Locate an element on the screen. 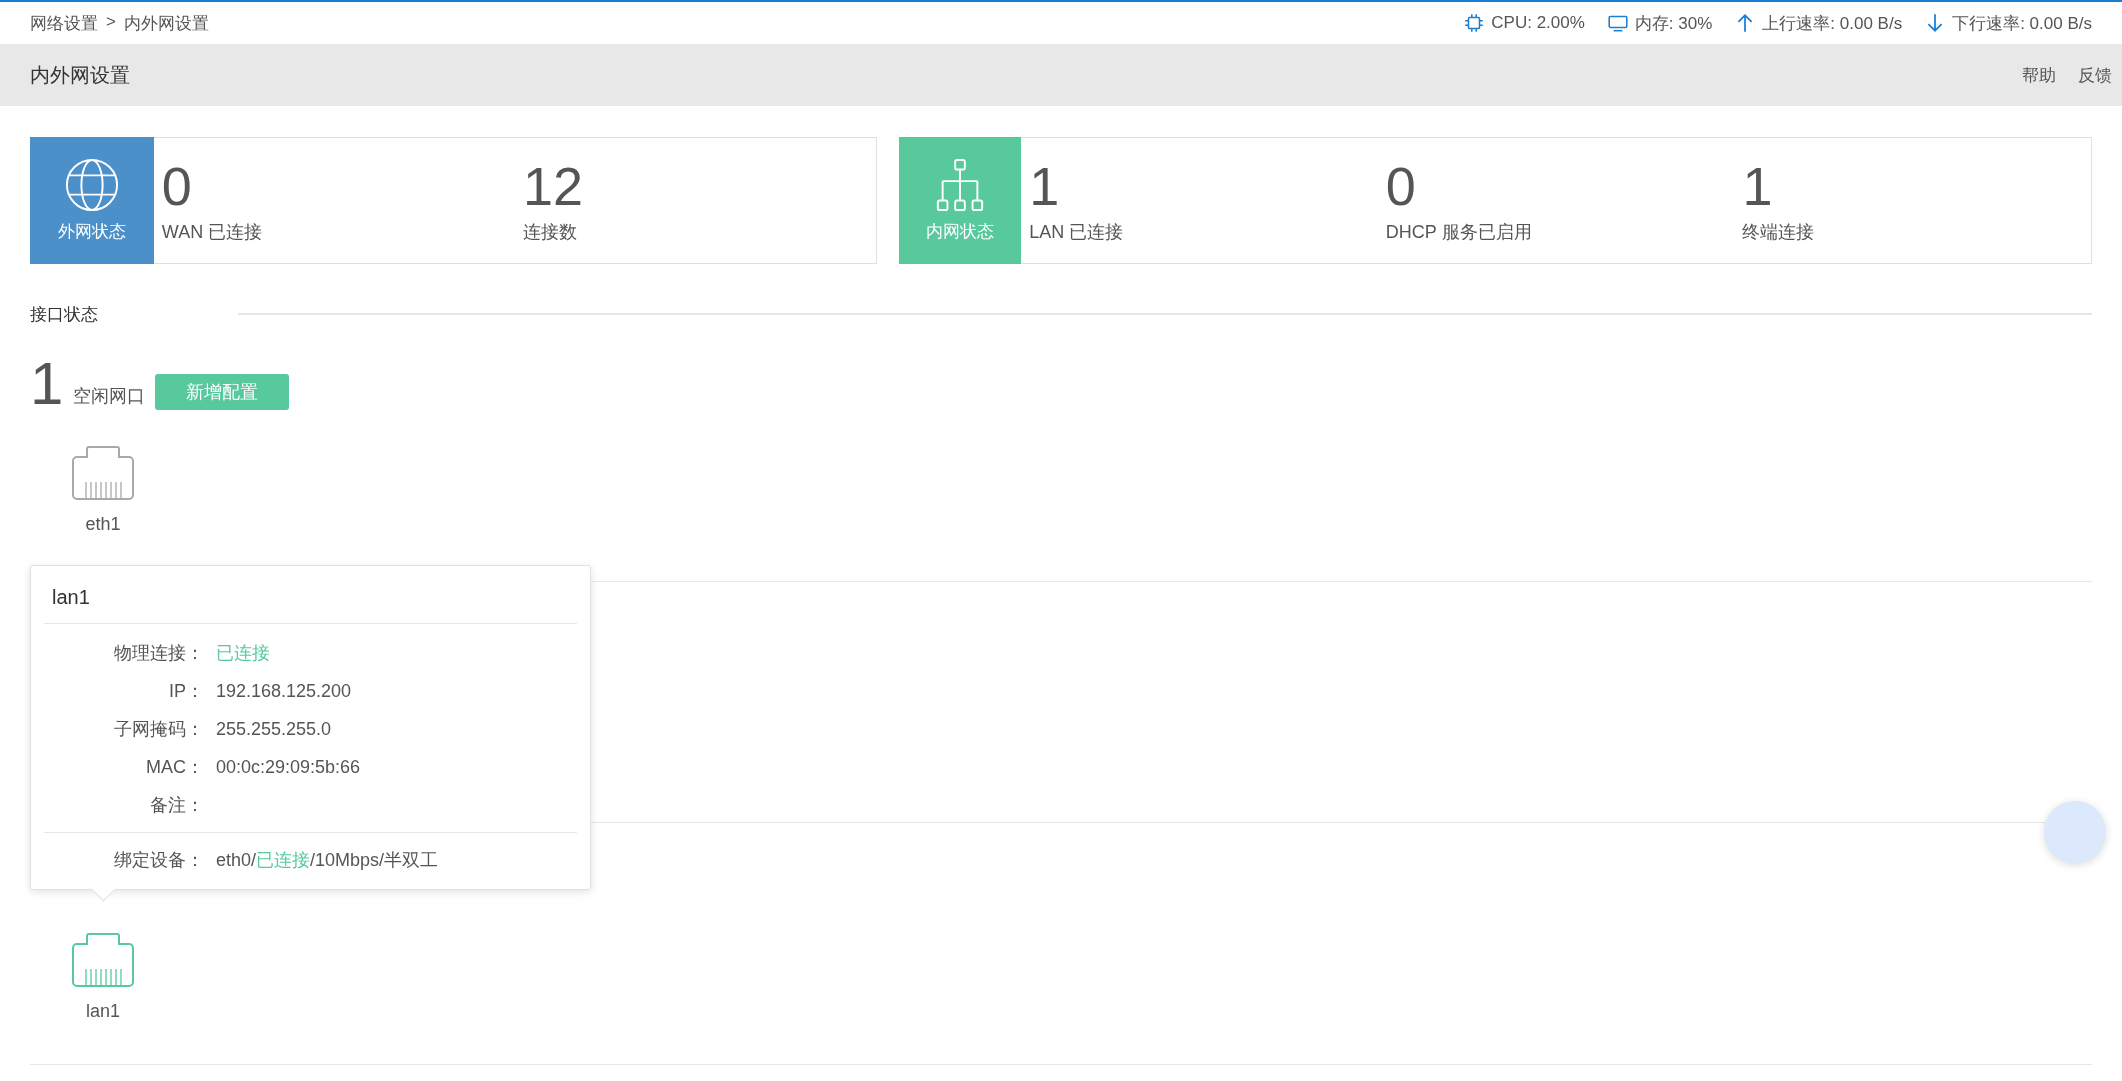  tooltip-title: lan1 is located at coordinates (310, 595).